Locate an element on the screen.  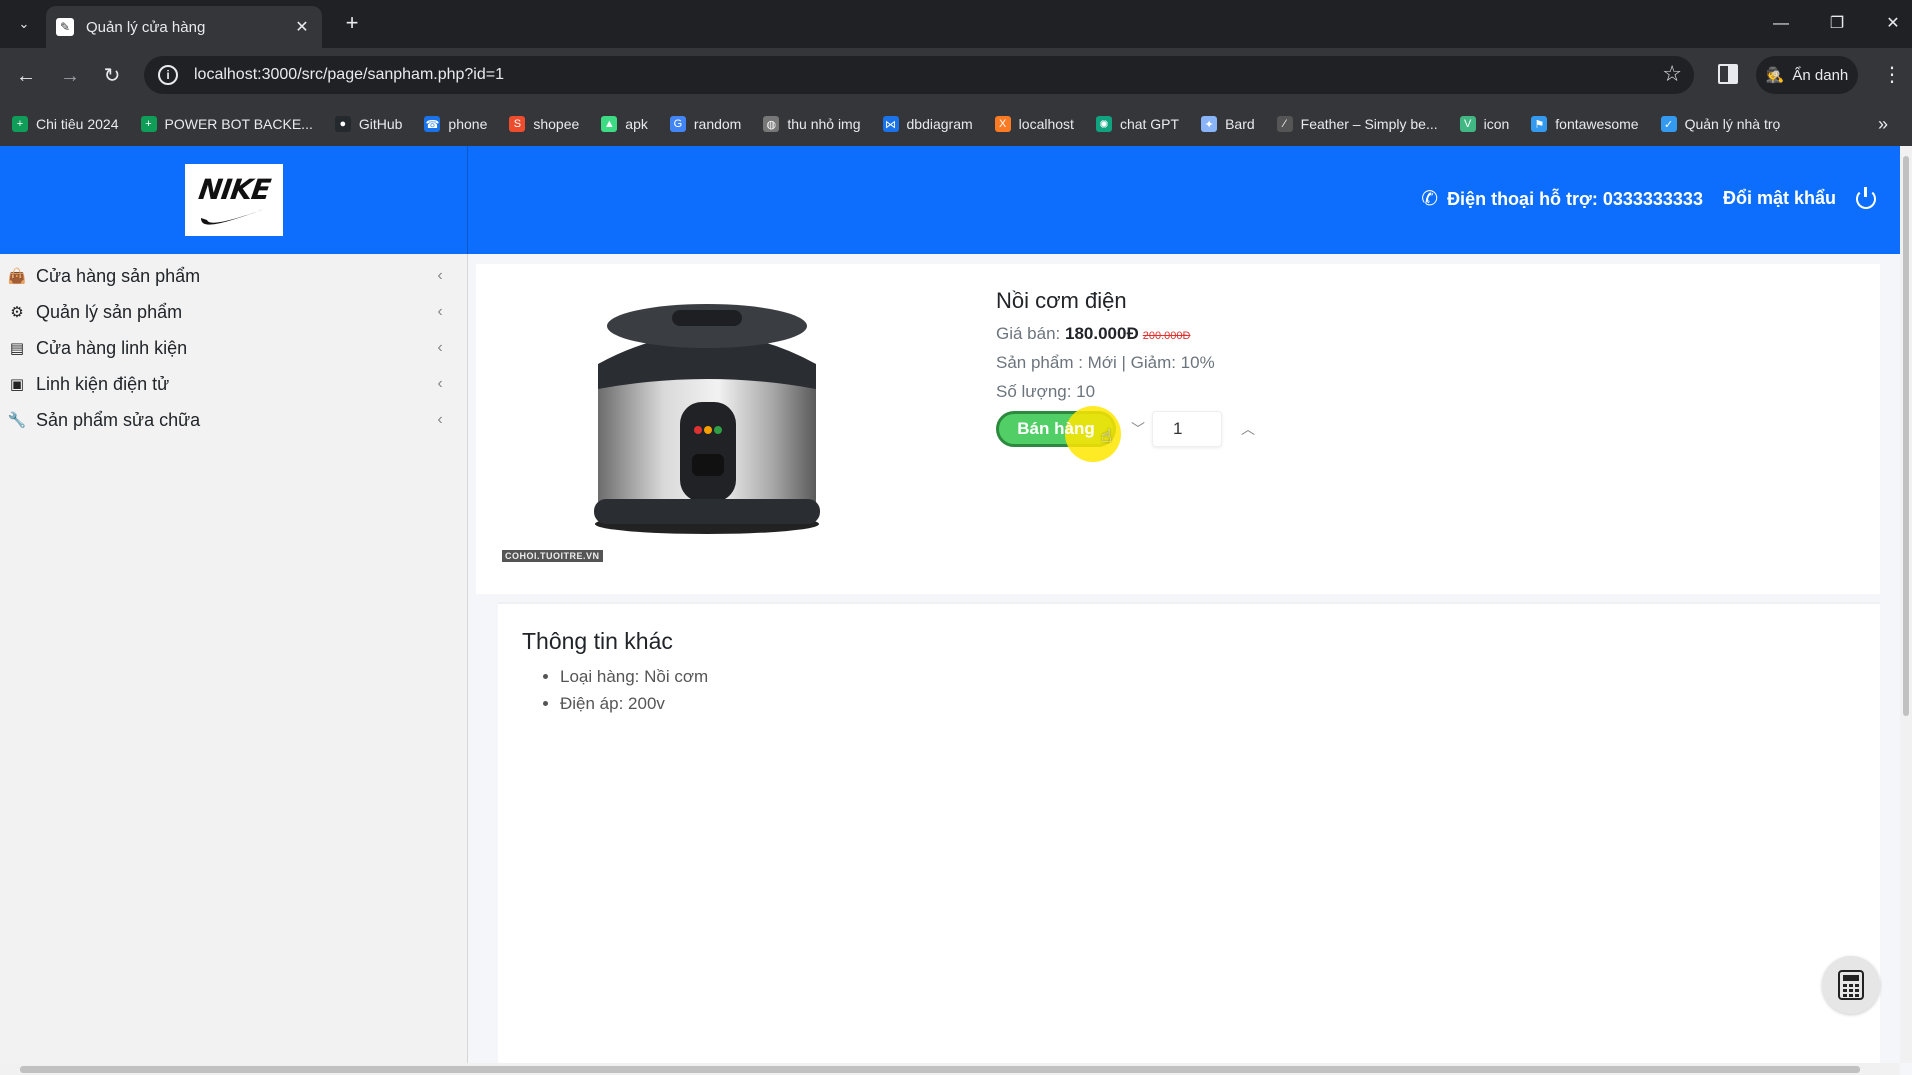
bookmark-item: ✦ Bard is located at coordinates (1228, 124).